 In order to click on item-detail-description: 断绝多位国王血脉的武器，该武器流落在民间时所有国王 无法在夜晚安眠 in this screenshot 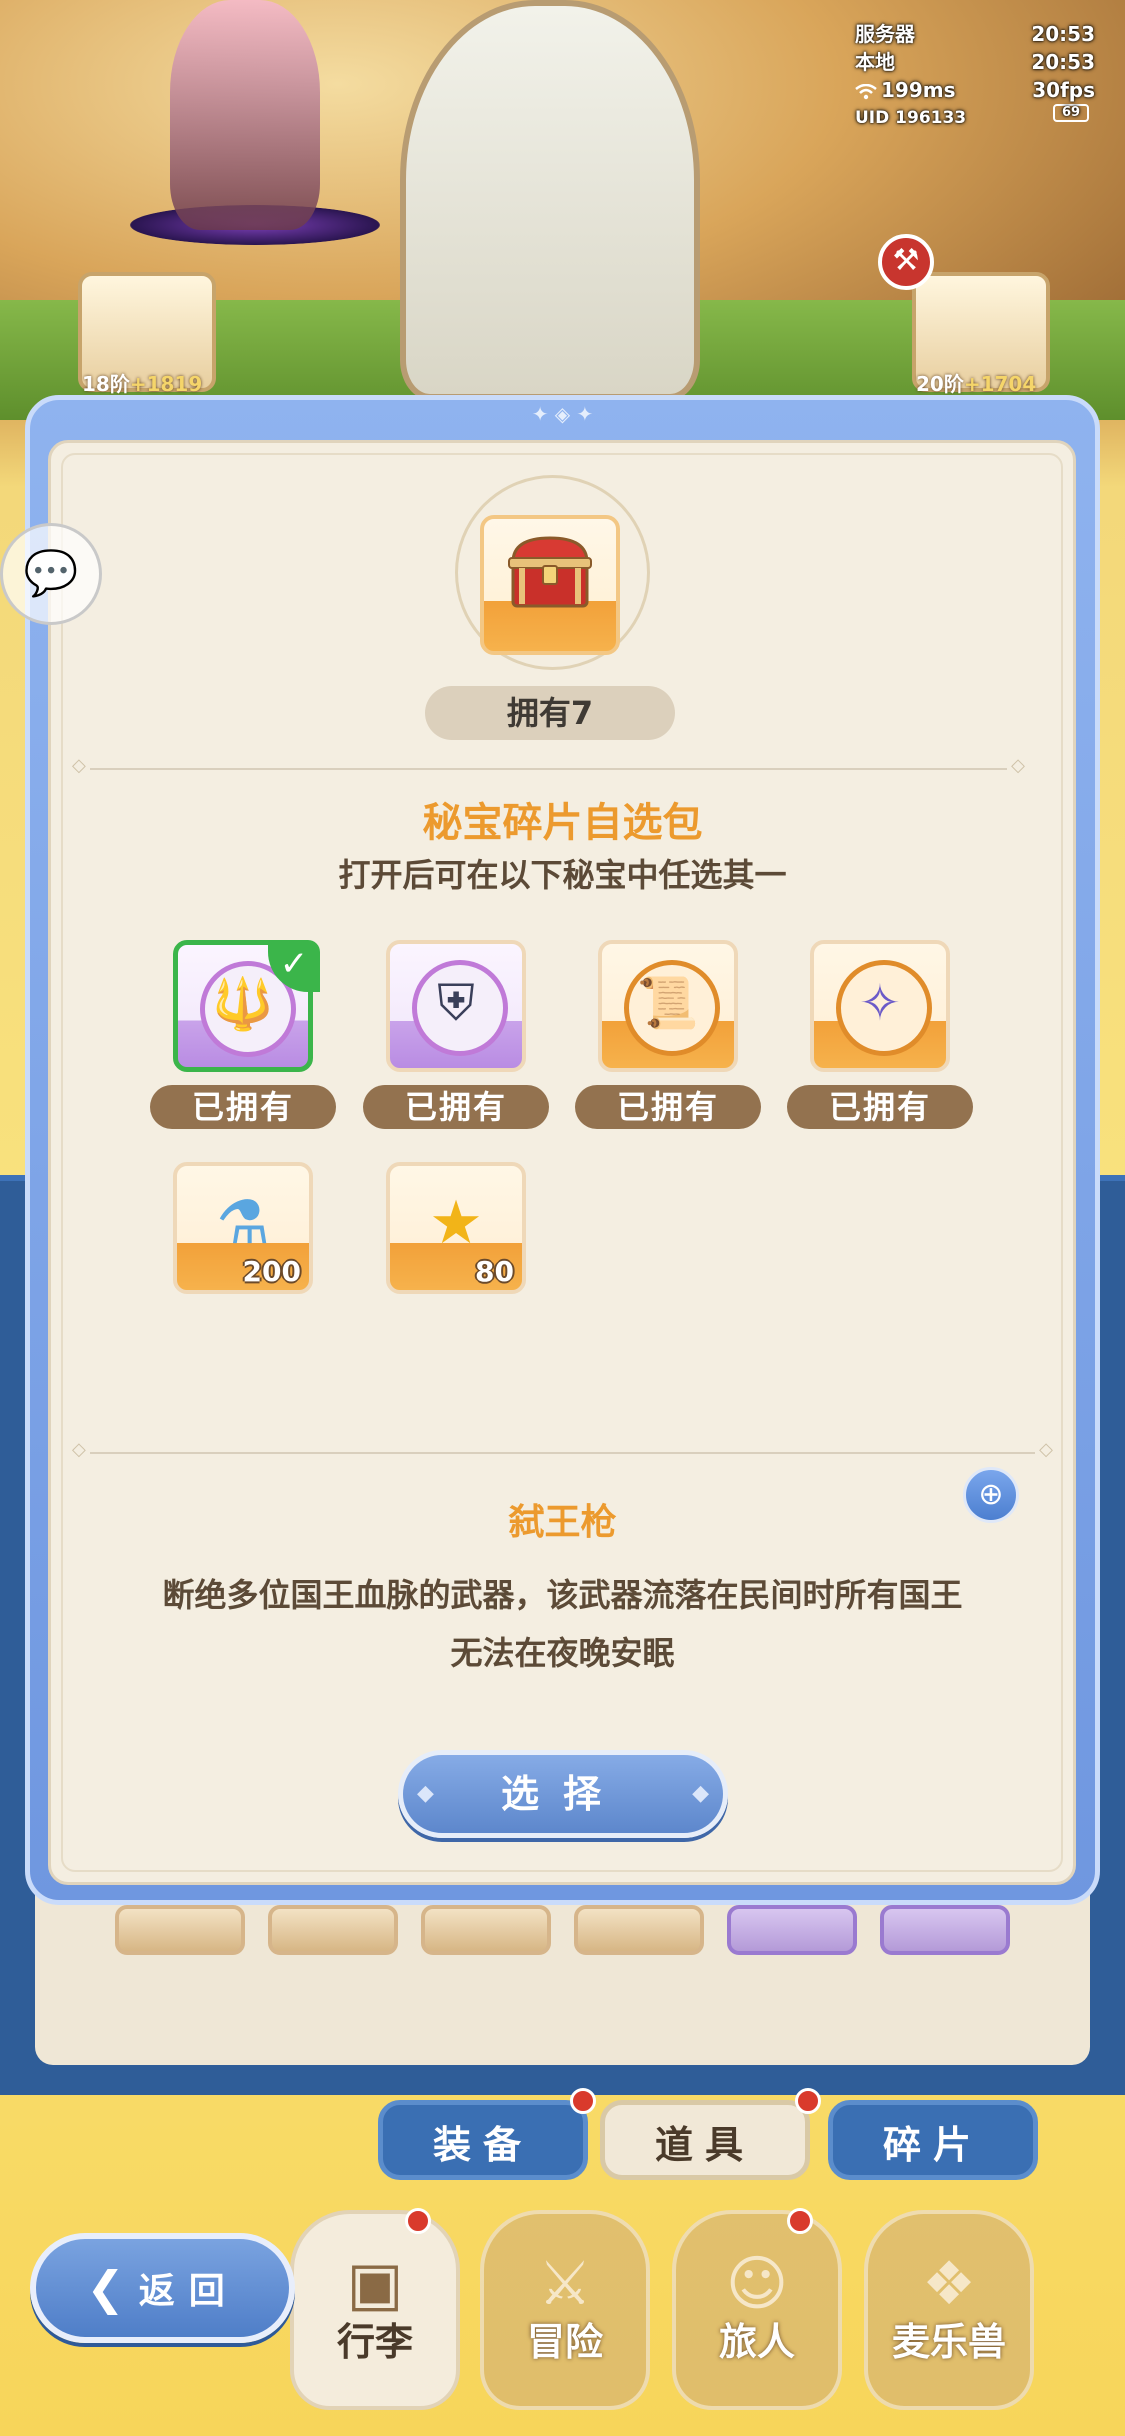, I will do `click(562, 1624)`.